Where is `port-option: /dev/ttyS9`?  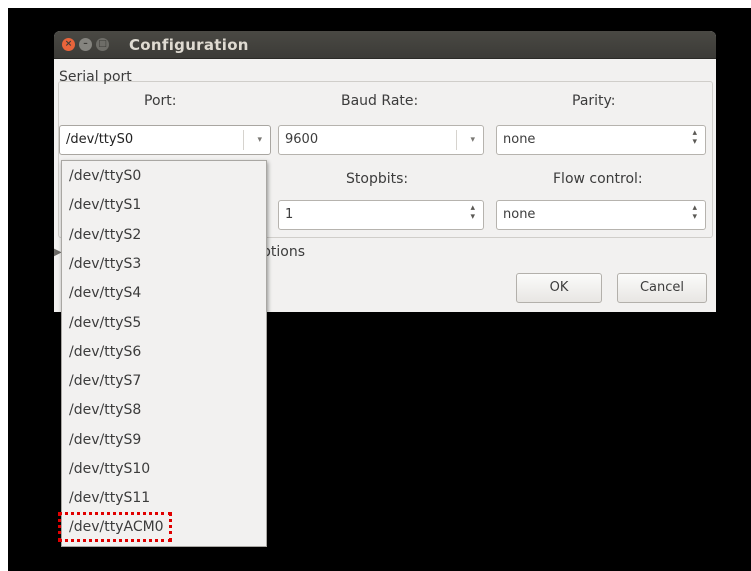
port-option: /dev/ttyS9 is located at coordinates (105, 440).